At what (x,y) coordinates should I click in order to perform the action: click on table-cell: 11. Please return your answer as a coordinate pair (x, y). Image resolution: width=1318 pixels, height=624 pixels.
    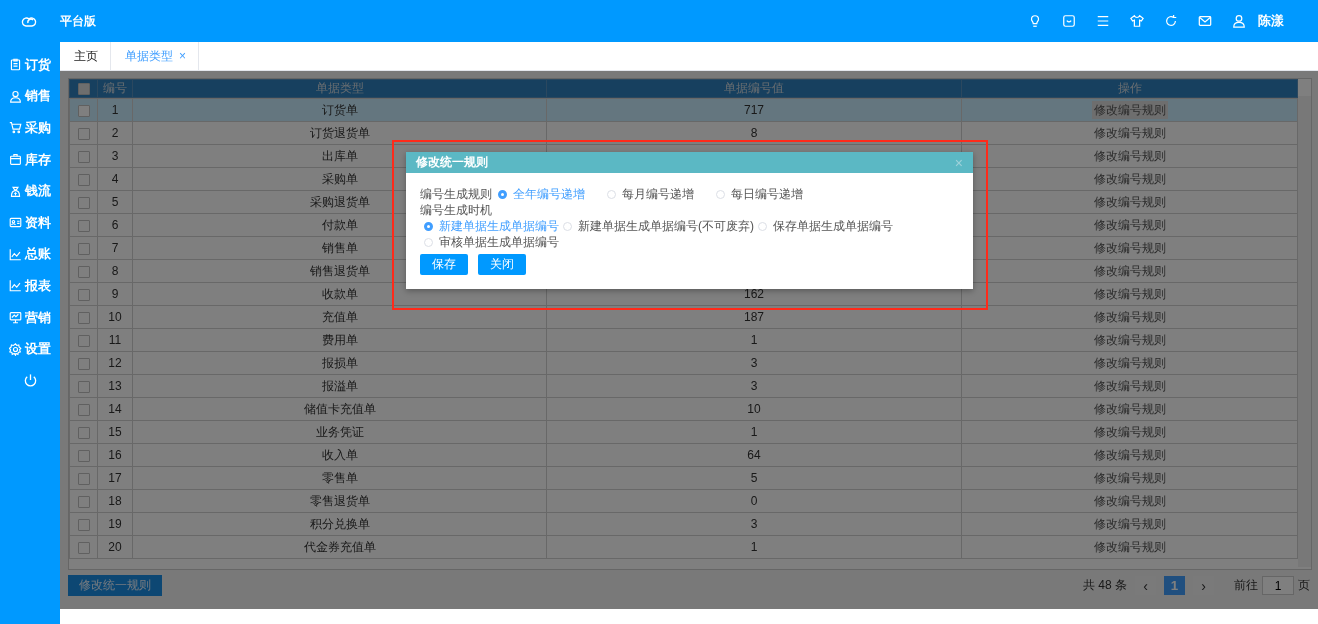
    Looking at the image, I should click on (115, 340).